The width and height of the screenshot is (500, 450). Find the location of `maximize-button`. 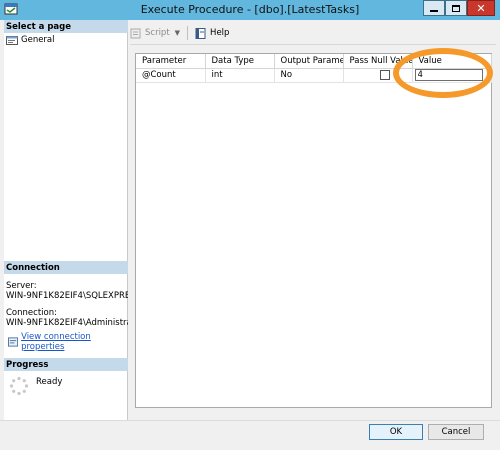

maximize-button is located at coordinates (456, 8).